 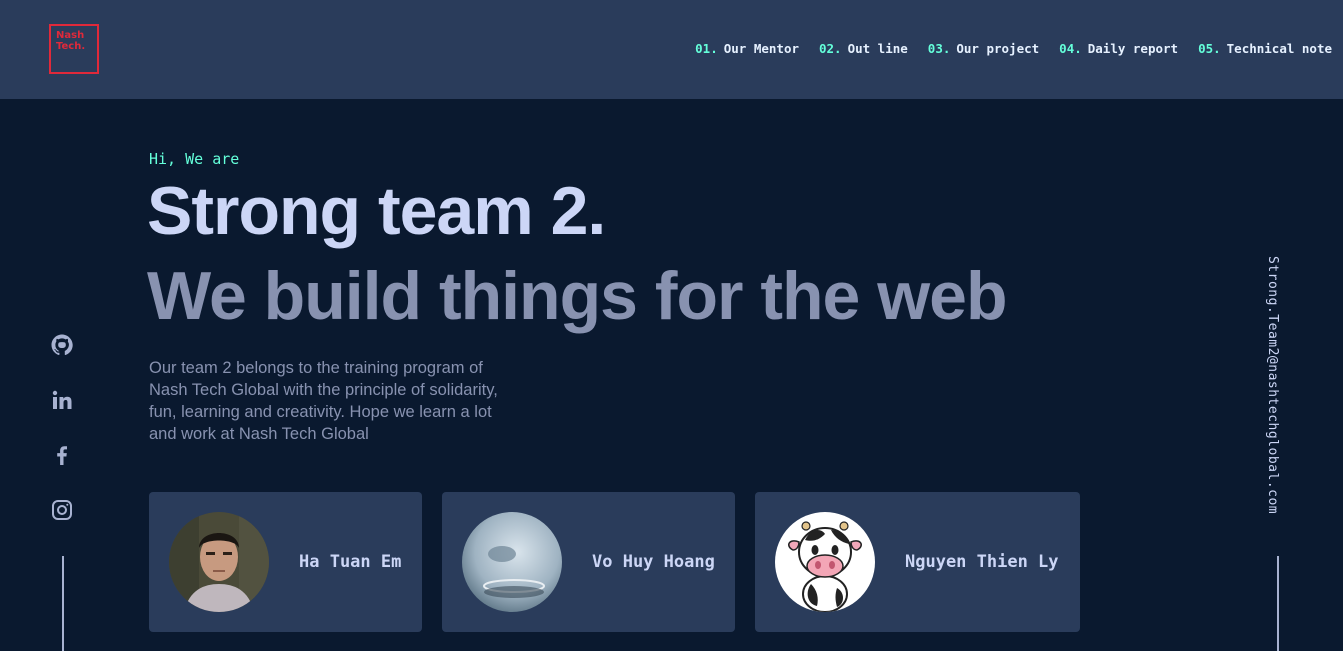 What do you see at coordinates (194, 159) in the screenshot?
I see `hero-intro: Hi, We are` at bounding box center [194, 159].